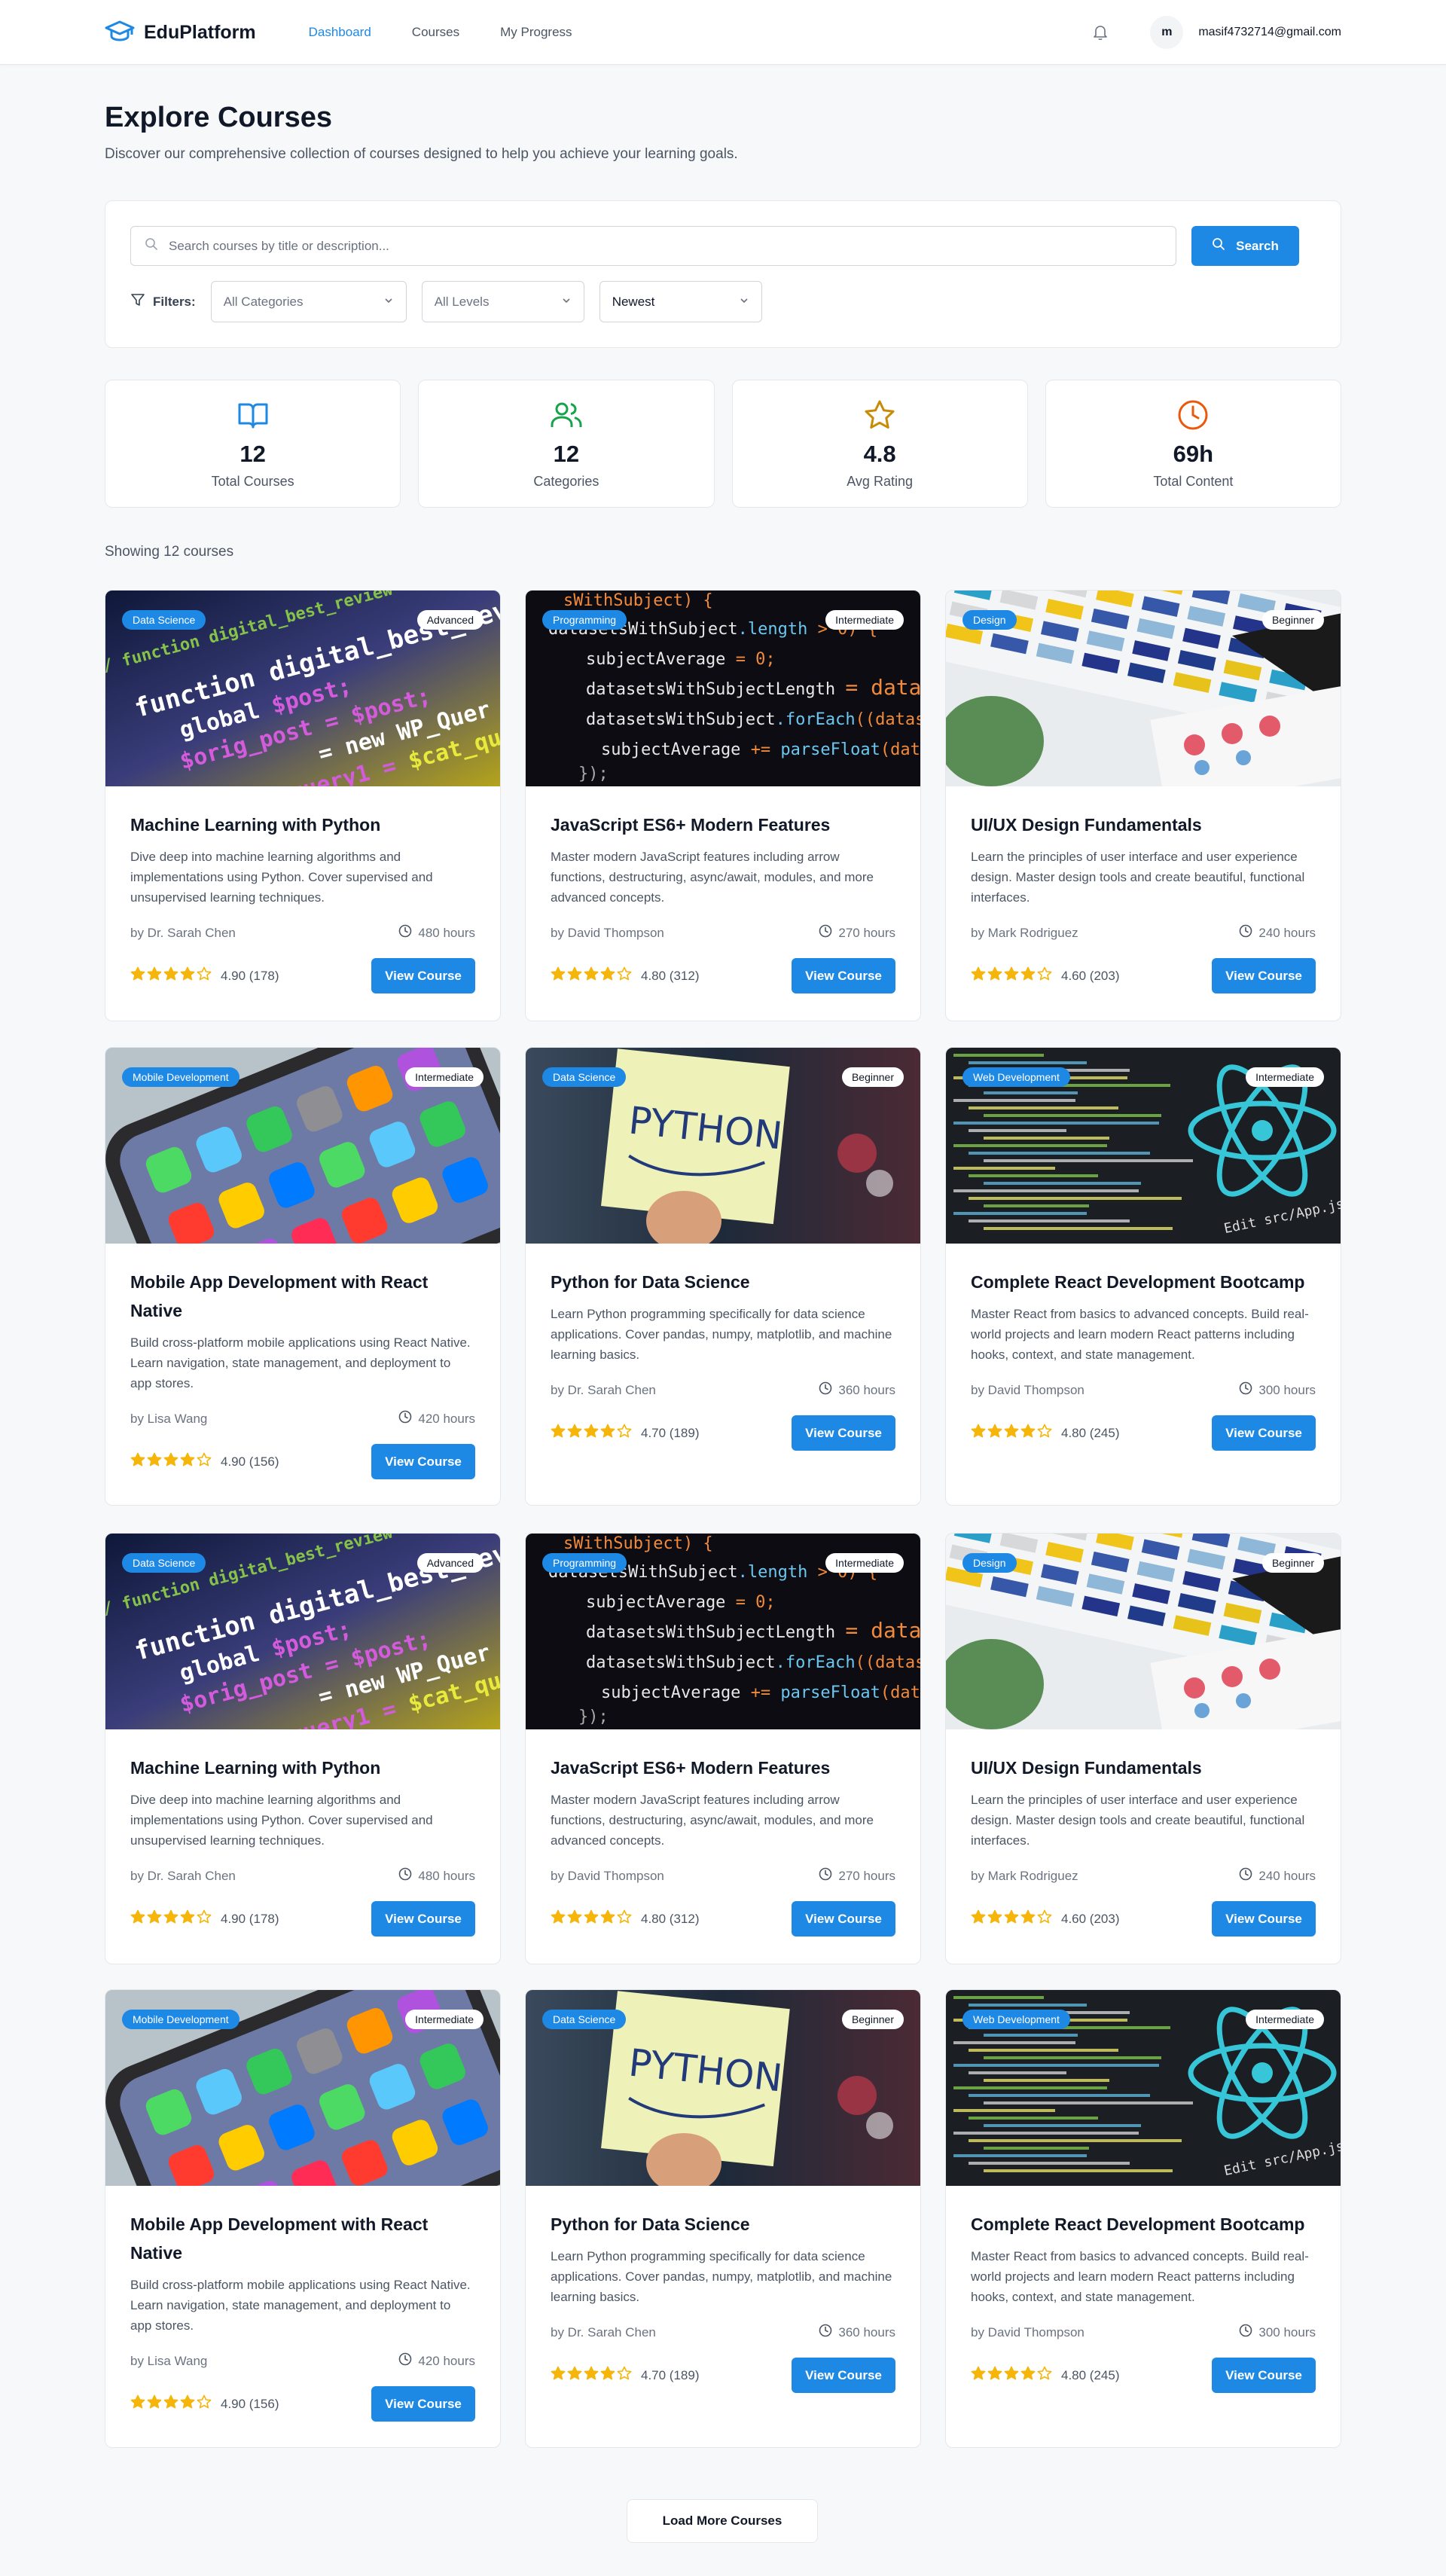  I want to click on nav-link-dashboard: Dashboard, so click(340, 33).